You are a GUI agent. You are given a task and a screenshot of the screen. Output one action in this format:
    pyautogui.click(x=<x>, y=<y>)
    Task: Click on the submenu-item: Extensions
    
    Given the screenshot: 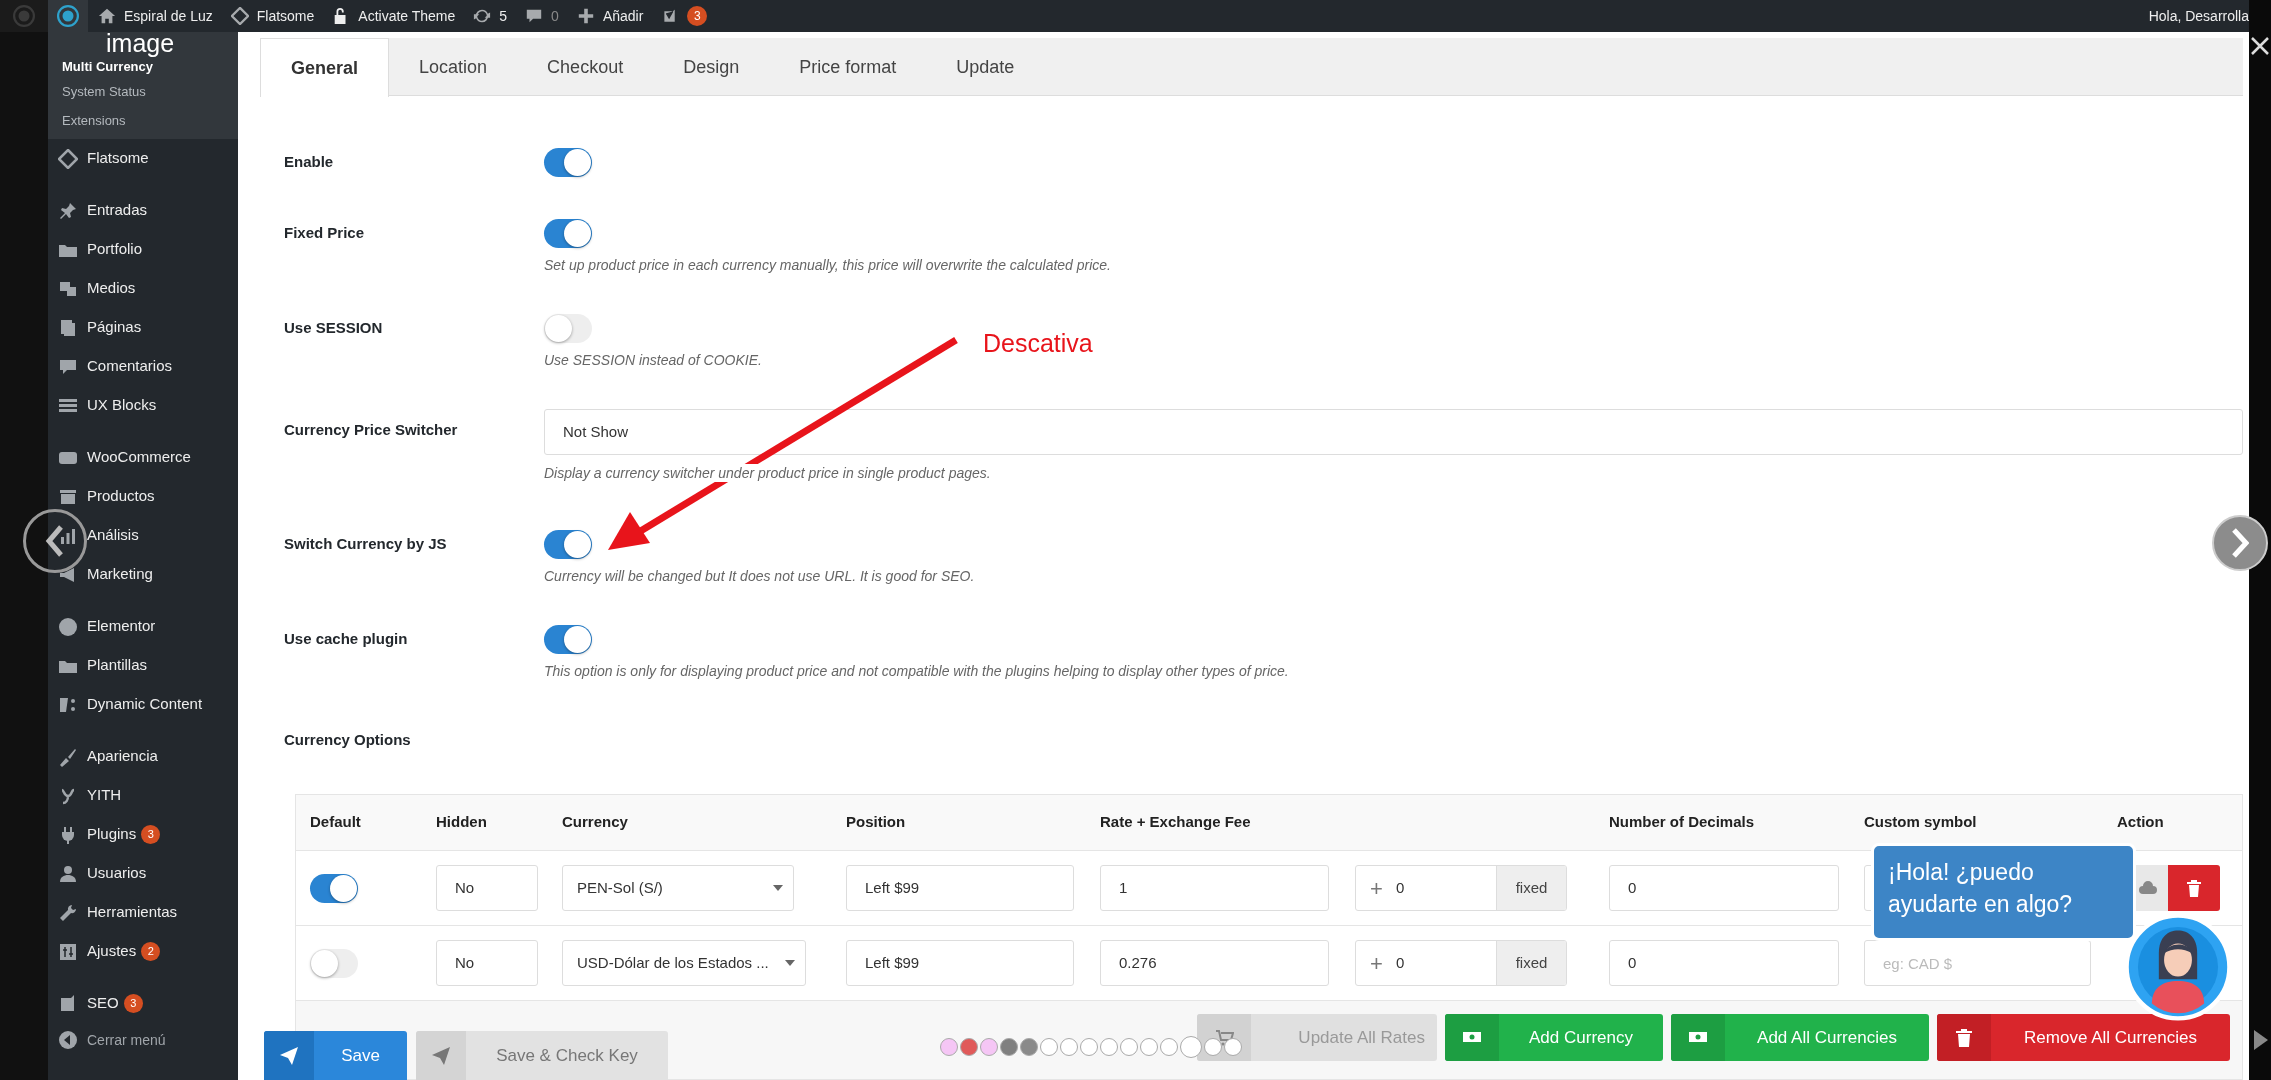 What is the action you would take?
    pyautogui.click(x=143, y=120)
    